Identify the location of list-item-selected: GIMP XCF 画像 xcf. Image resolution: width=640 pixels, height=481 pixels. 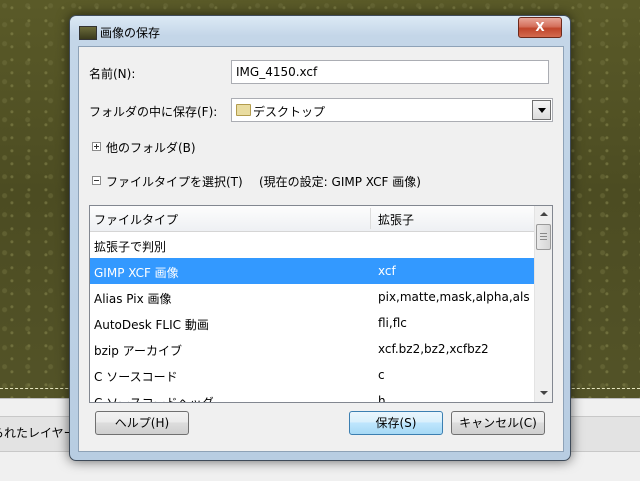
(312, 271).